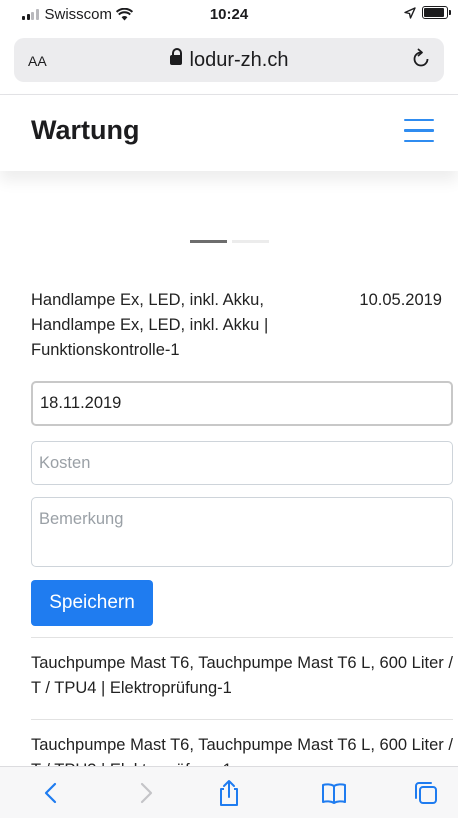 The width and height of the screenshot is (458, 818). I want to click on share-icon, so click(229, 793).